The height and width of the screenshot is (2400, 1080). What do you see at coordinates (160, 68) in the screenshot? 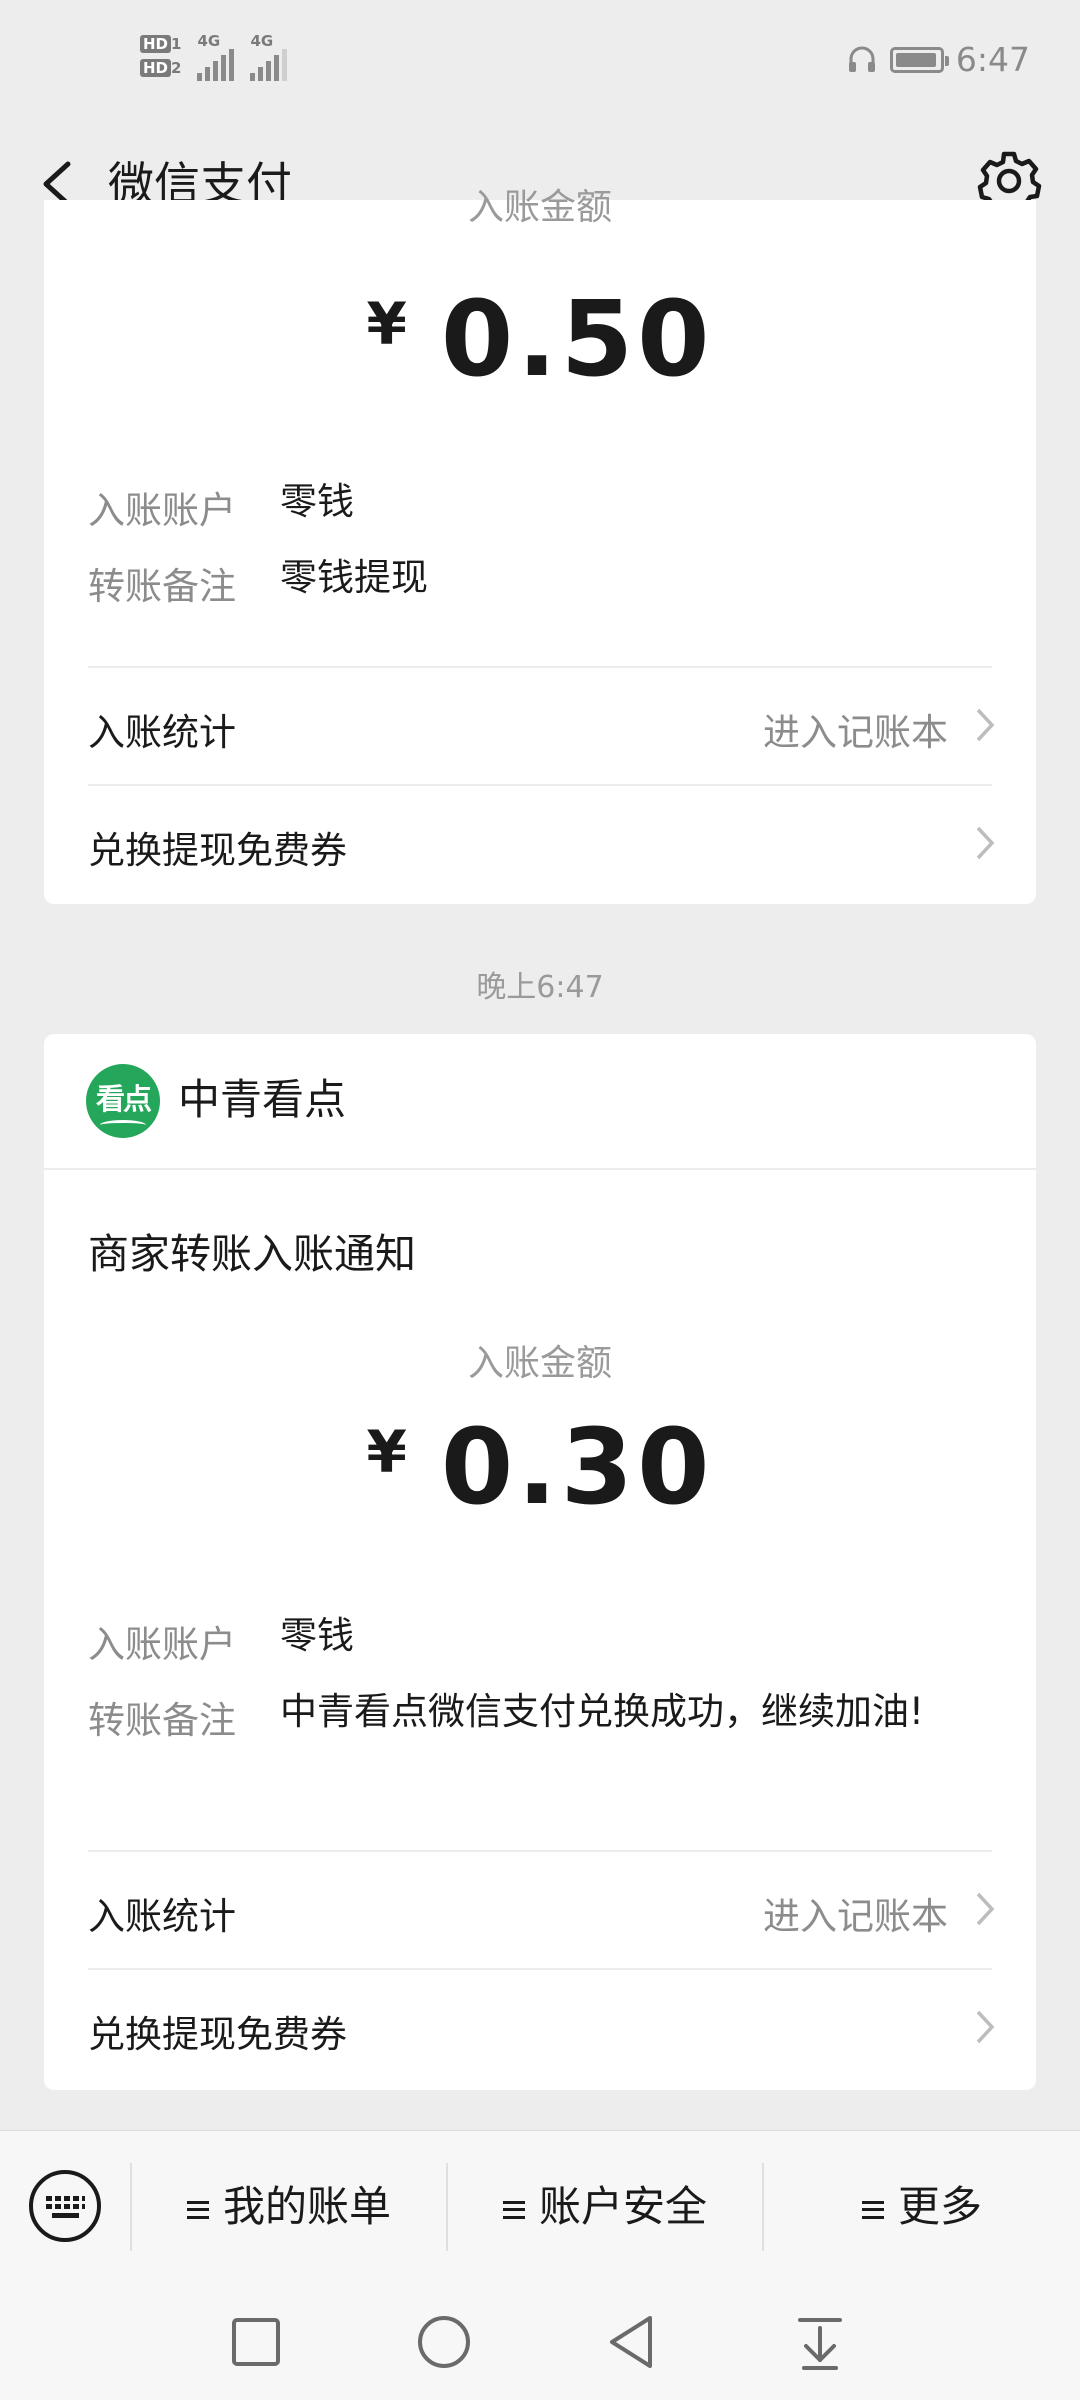
I see `hd-badge-2: HD 2` at bounding box center [160, 68].